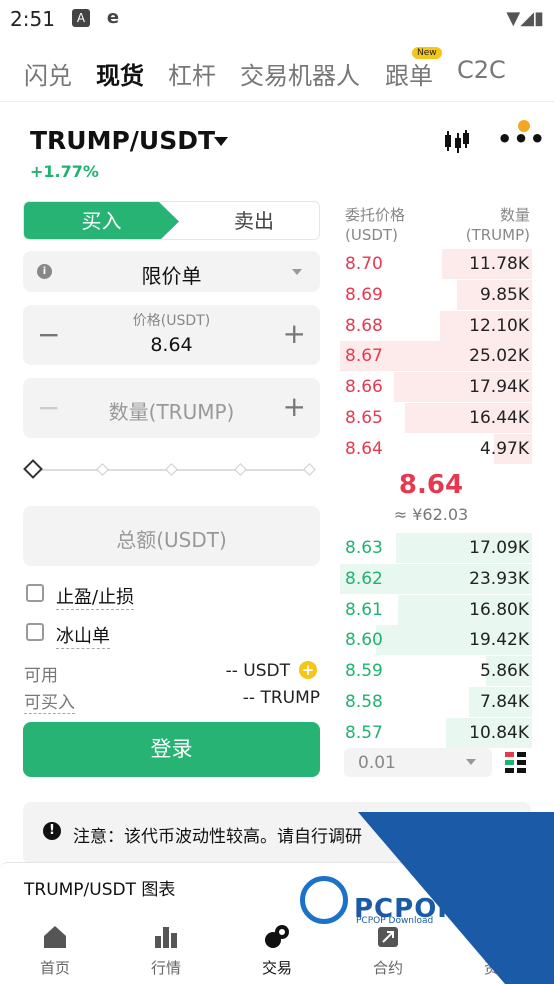 The image size is (554, 984). I want to click on bid-row: 8.60 19.42K, so click(436, 640).